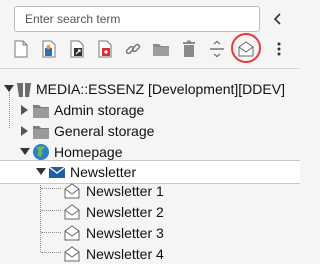  What do you see at coordinates (125, 233) in the screenshot?
I see `tree-node-label: Newsletter 3` at bounding box center [125, 233].